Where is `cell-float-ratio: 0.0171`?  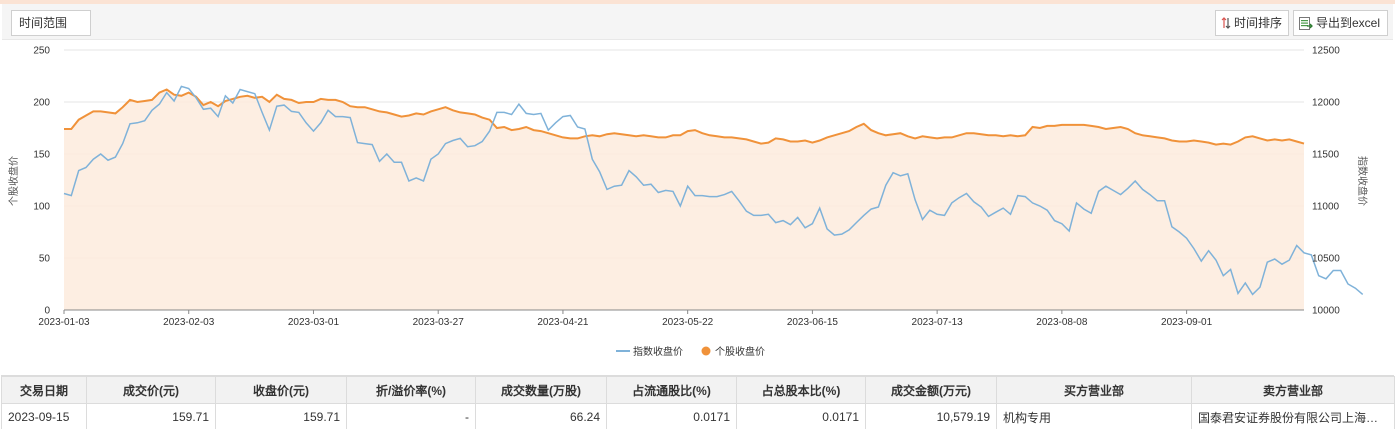 cell-float-ratio: 0.0171 is located at coordinates (671, 416).